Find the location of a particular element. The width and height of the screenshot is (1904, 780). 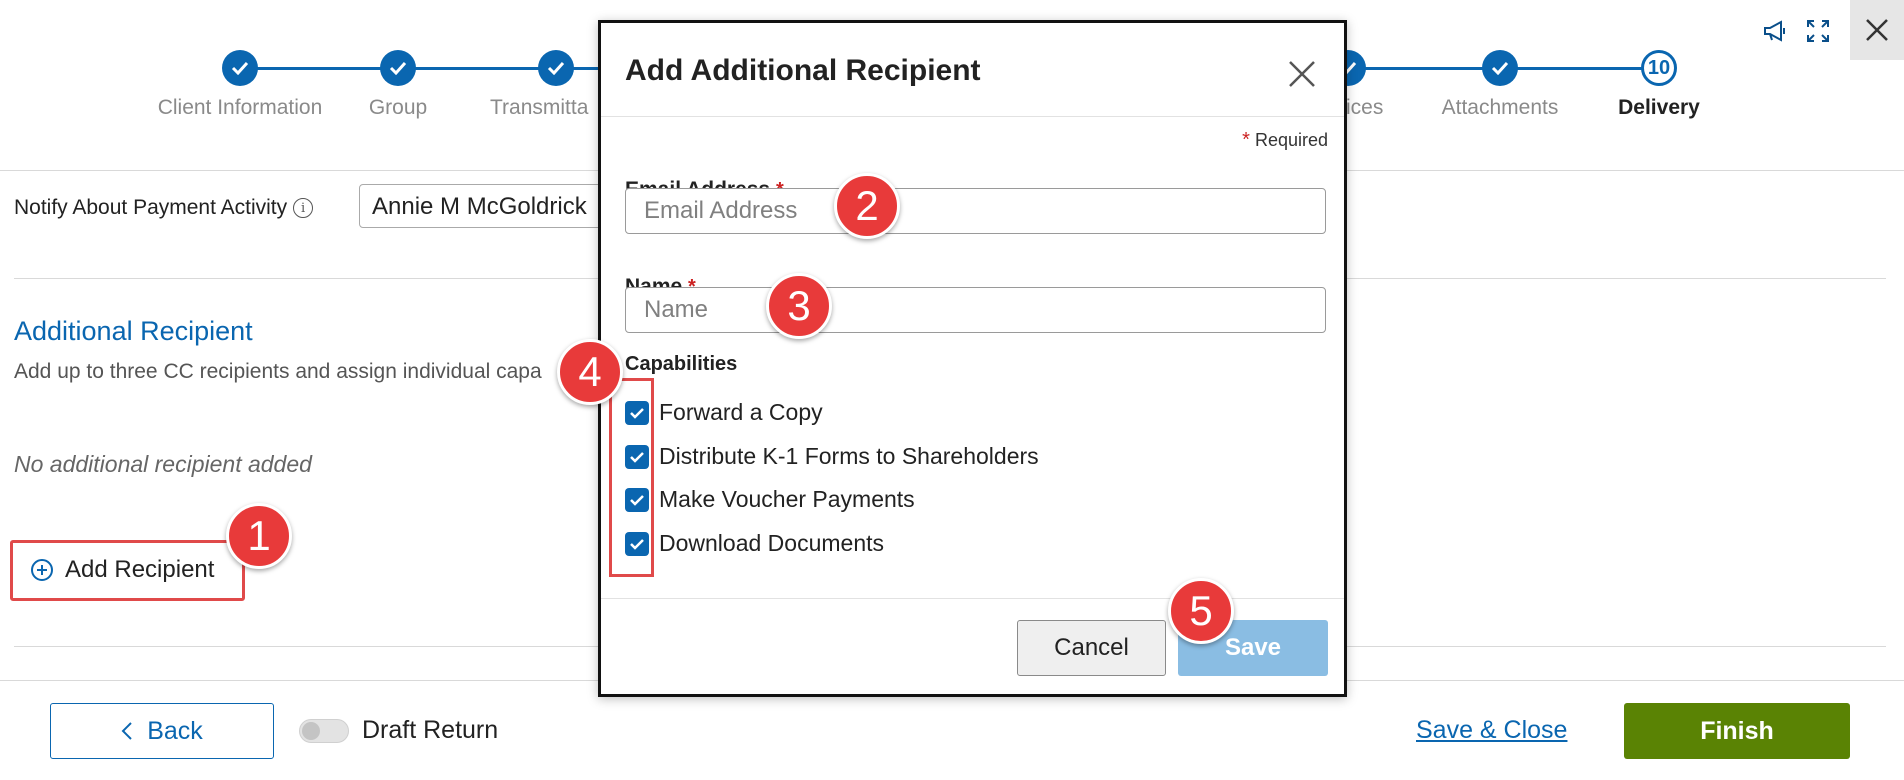

capability-label: Forward a Copy is located at coordinates (741, 412).